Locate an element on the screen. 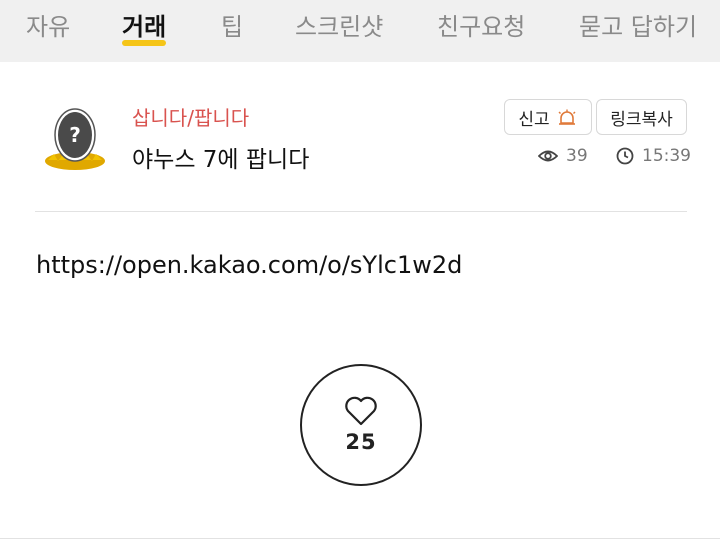 The width and height of the screenshot is (720, 542). tab-free: 자유 is located at coordinates (48, 27).